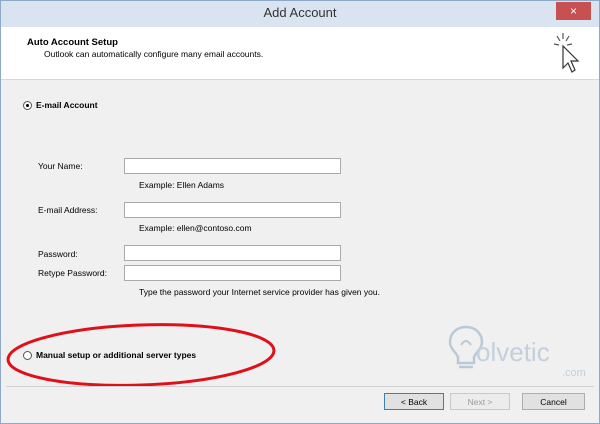  Describe the element at coordinates (232, 253) in the screenshot. I see `password-input` at that location.